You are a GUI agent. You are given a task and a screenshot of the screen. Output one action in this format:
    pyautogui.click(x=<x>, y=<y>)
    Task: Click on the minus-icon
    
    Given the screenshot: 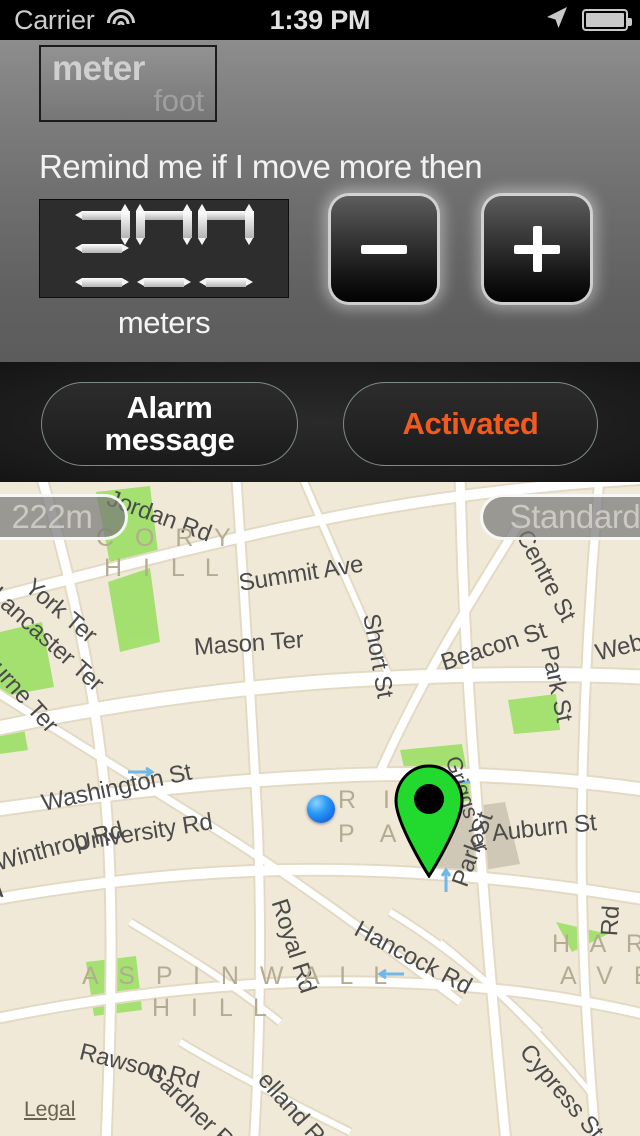 What is the action you would take?
    pyautogui.click(x=384, y=249)
    